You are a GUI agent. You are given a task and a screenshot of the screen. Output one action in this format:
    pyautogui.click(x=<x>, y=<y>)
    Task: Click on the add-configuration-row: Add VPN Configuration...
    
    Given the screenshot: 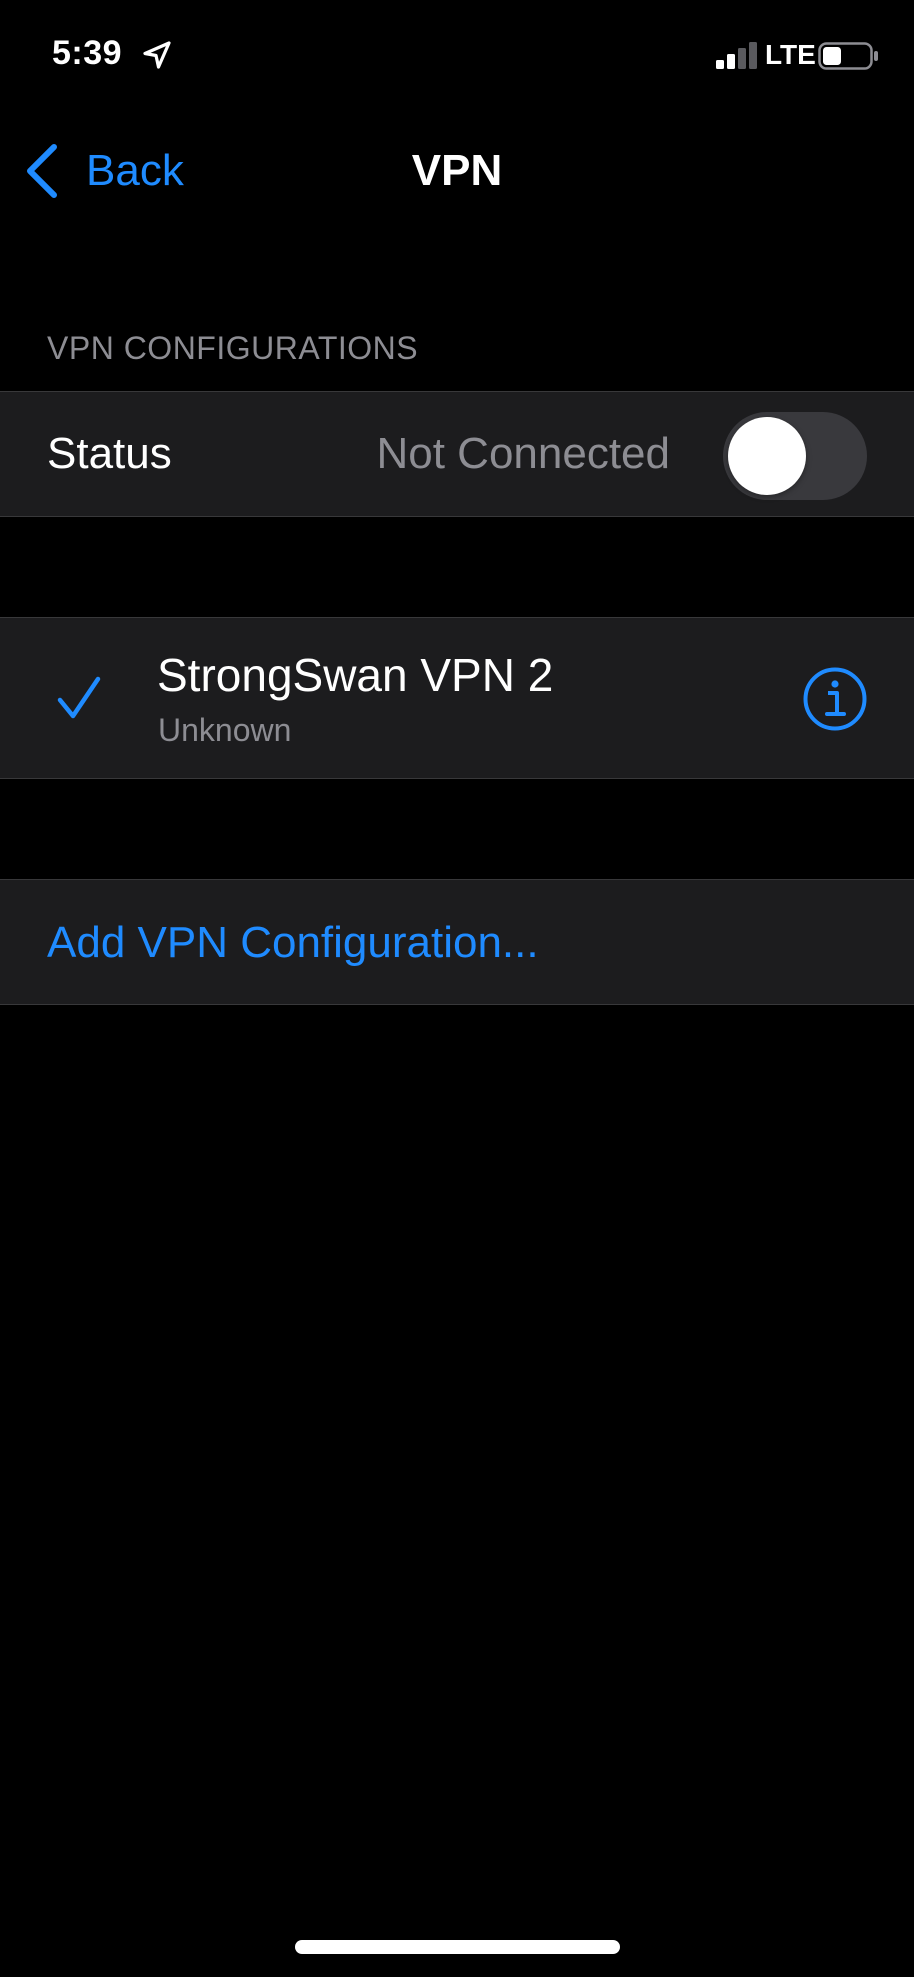 What is the action you would take?
    pyautogui.click(x=457, y=942)
    